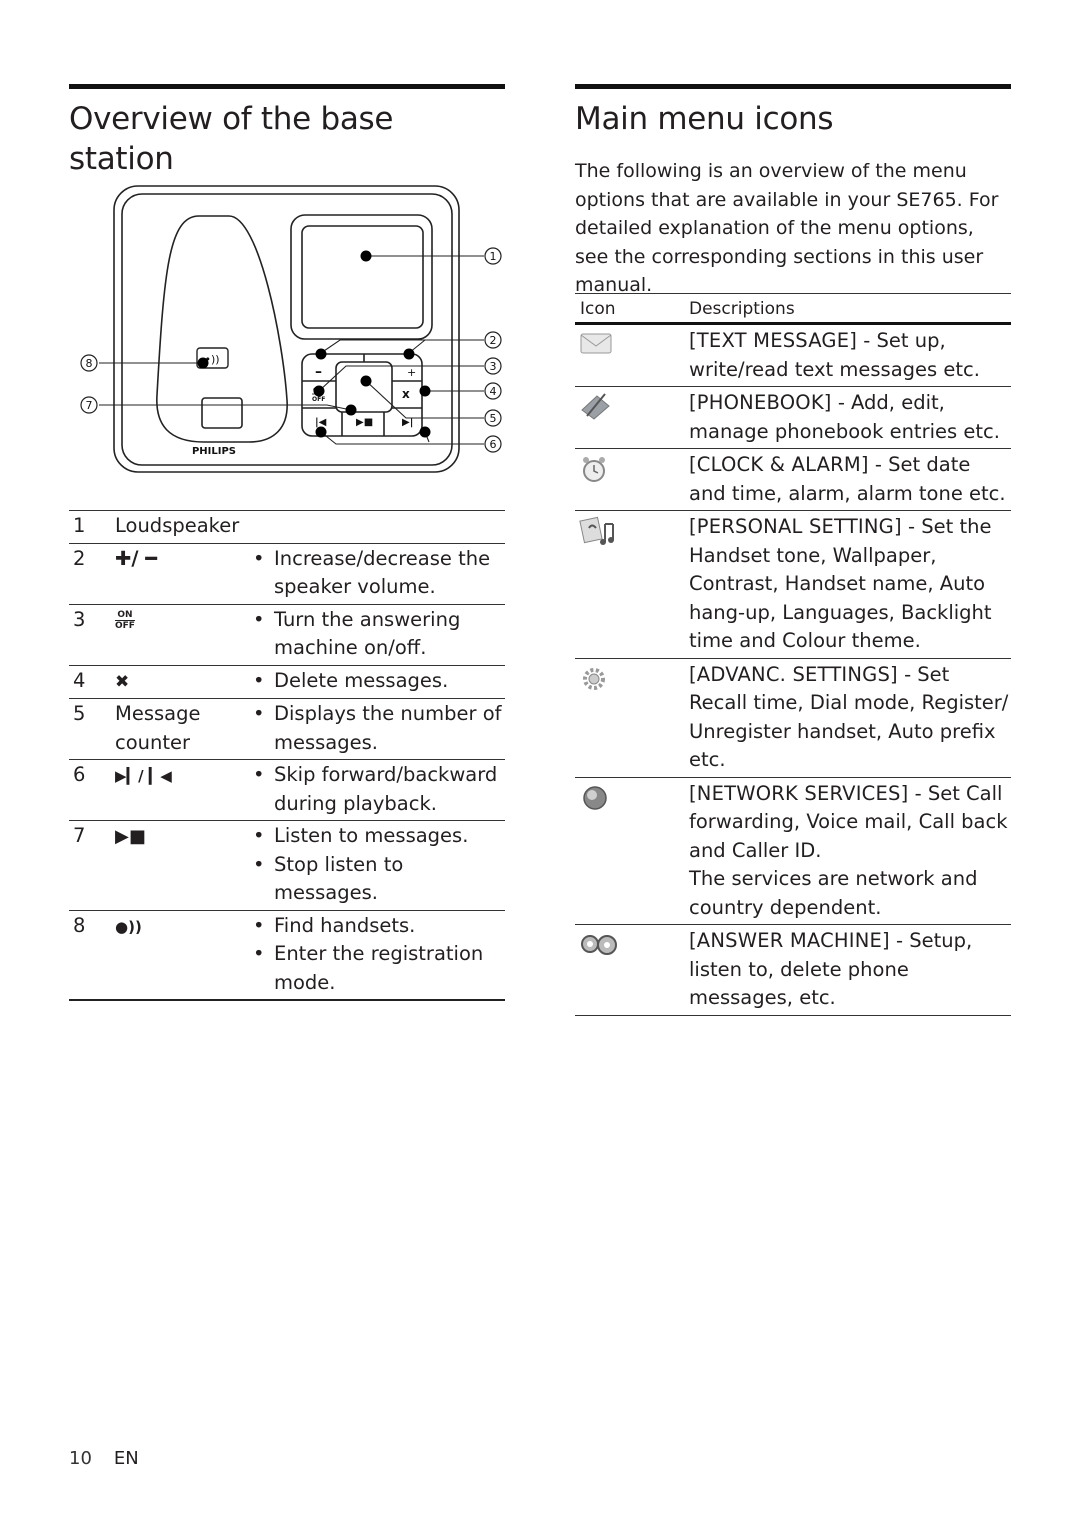 The width and height of the screenshot is (1080, 1527). Describe the element at coordinates (493, 340) in the screenshot. I see `callout-2: 2` at that location.